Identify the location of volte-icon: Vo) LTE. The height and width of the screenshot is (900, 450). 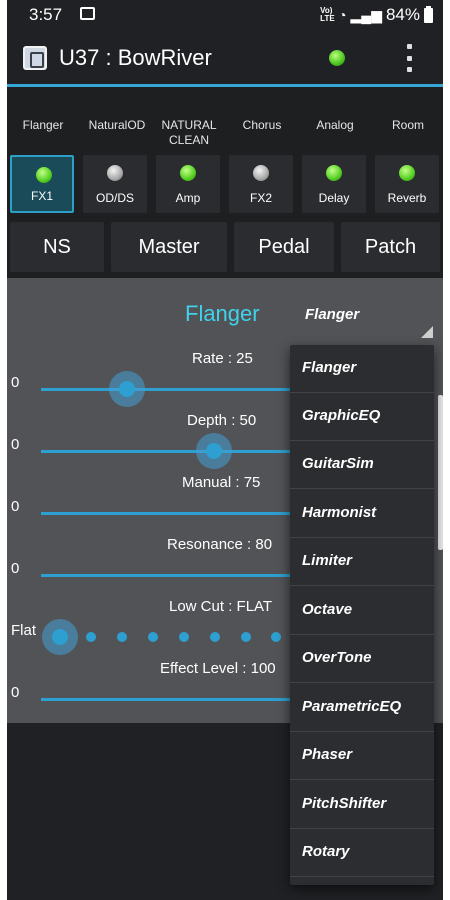
(327, 15).